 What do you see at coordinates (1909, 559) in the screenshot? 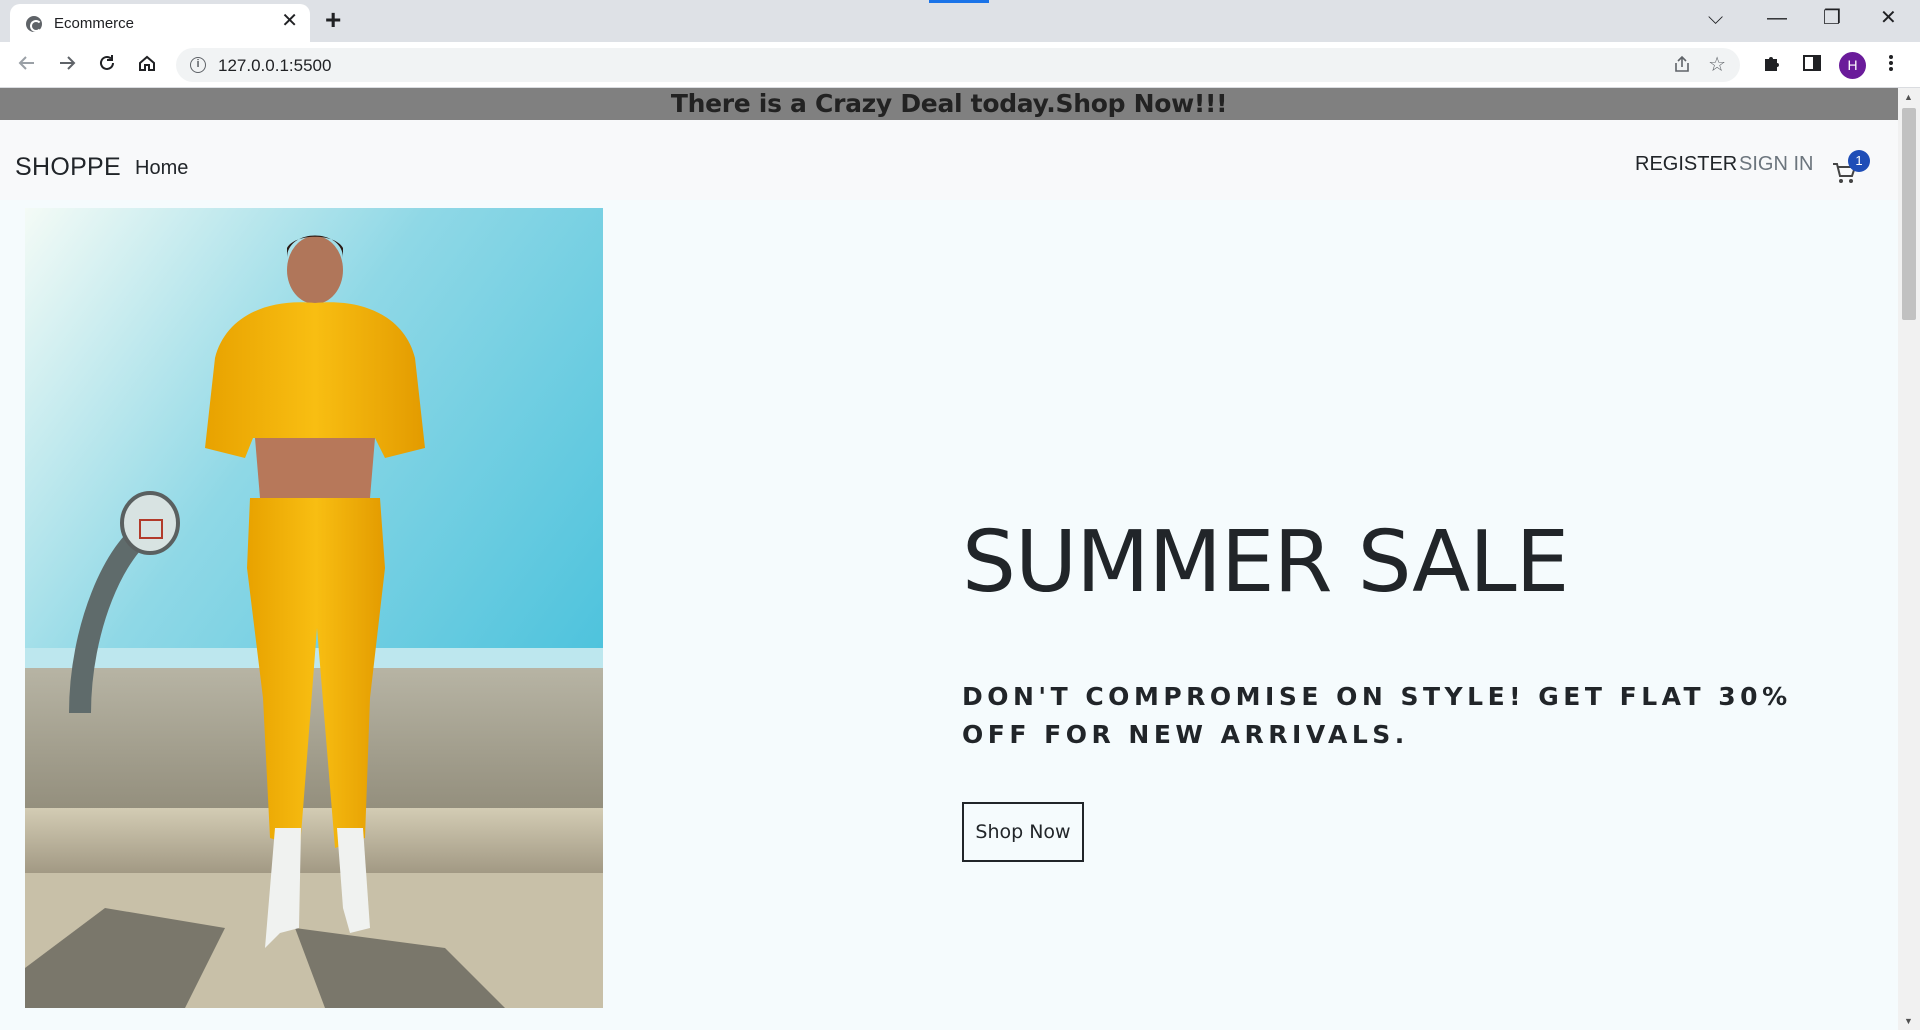
I see `page-scrollbar: ▲ ▼` at bounding box center [1909, 559].